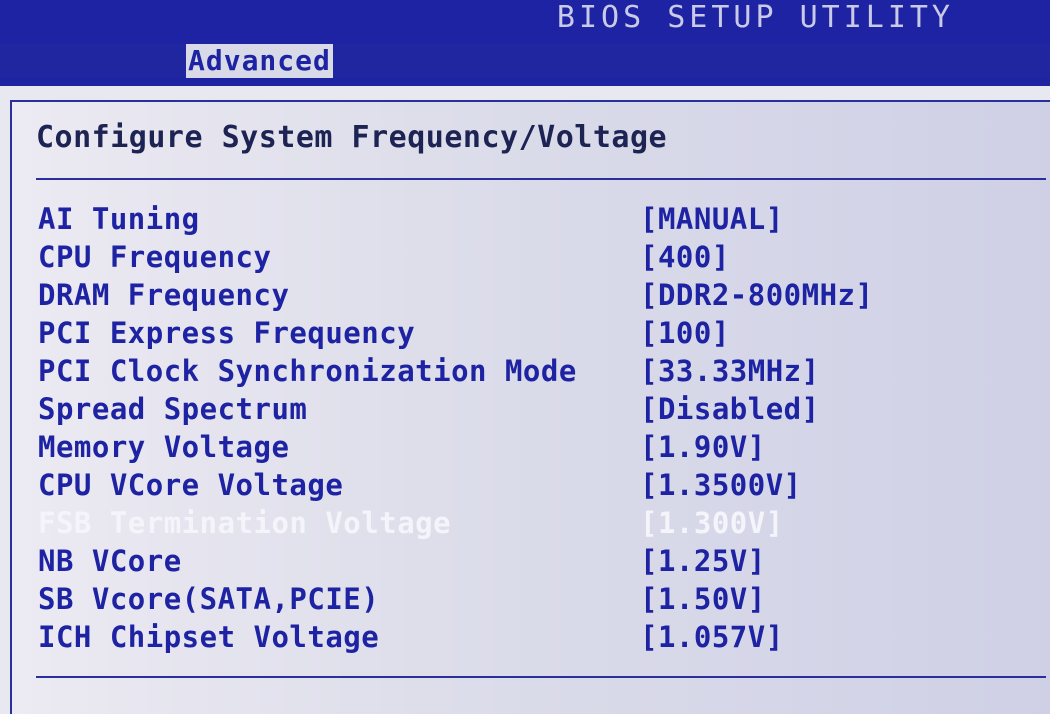 The height and width of the screenshot is (714, 1050). What do you see at coordinates (755, 17) in the screenshot?
I see `bios-title: BIOS SETUP UTILITY` at bounding box center [755, 17].